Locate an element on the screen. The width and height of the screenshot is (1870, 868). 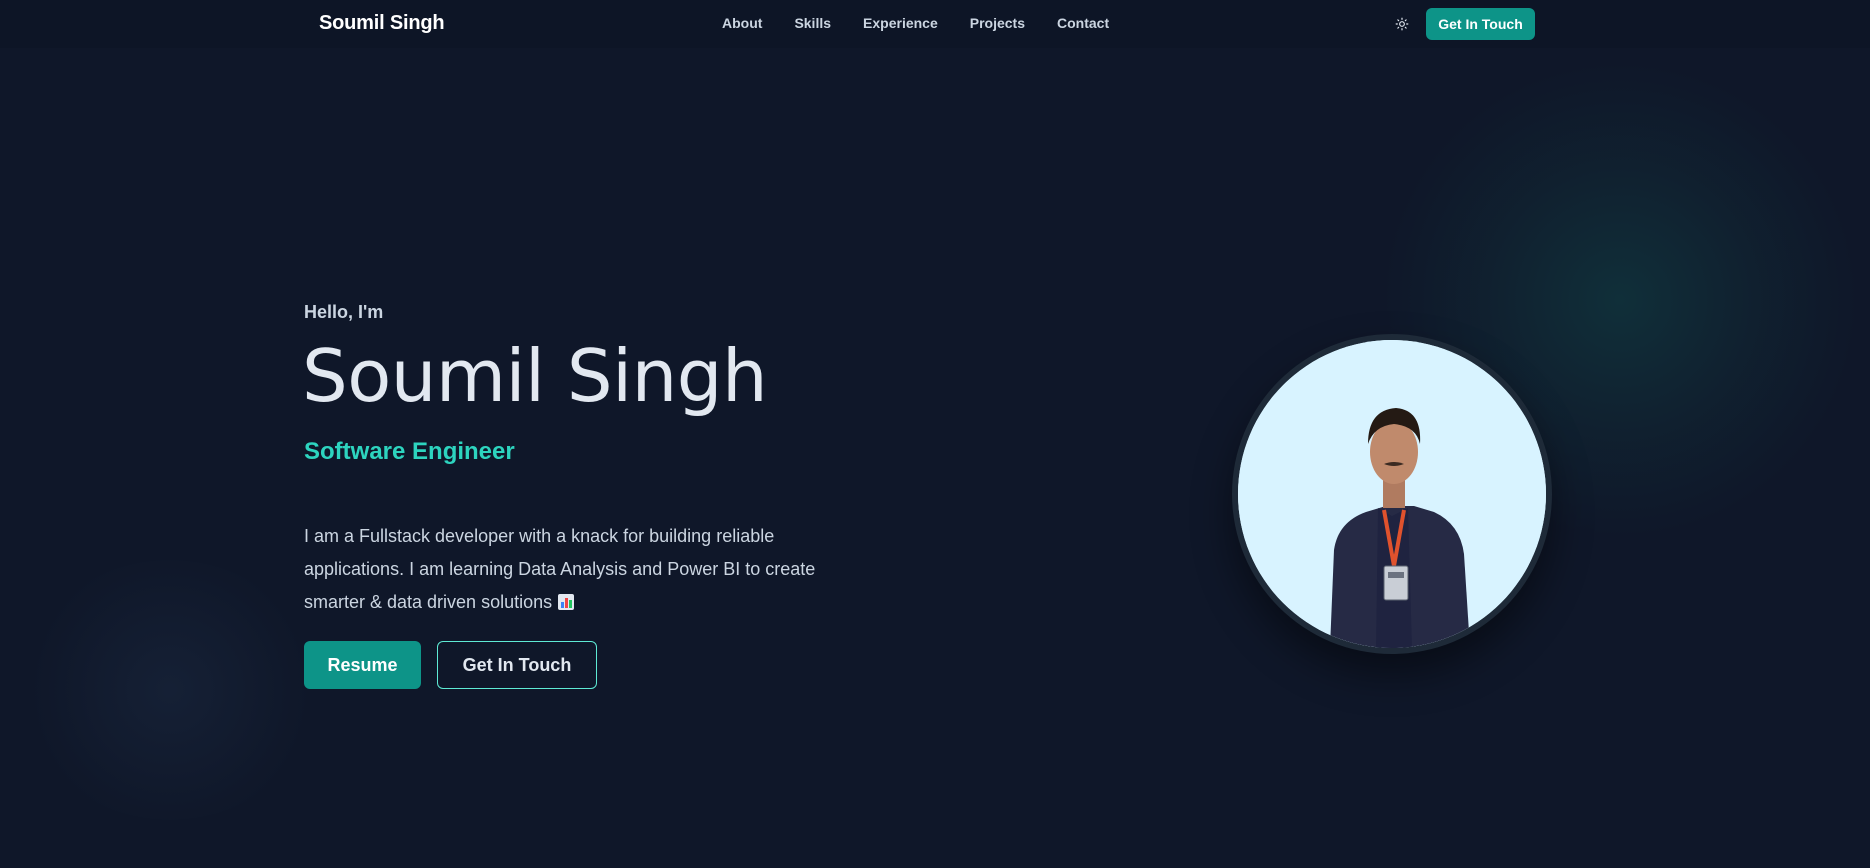
bar-chart-emoji-icon is located at coordinates (566, 602).